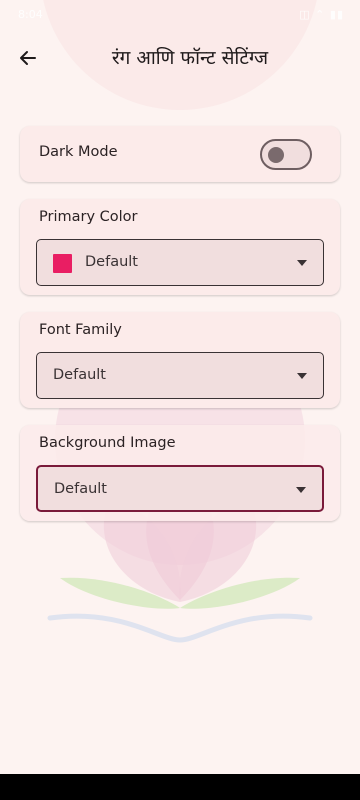  What do you see at coordinates (80, 330) in the screenshot?
I see `font-family-label: Font Family` at bounding box center [80, 330].